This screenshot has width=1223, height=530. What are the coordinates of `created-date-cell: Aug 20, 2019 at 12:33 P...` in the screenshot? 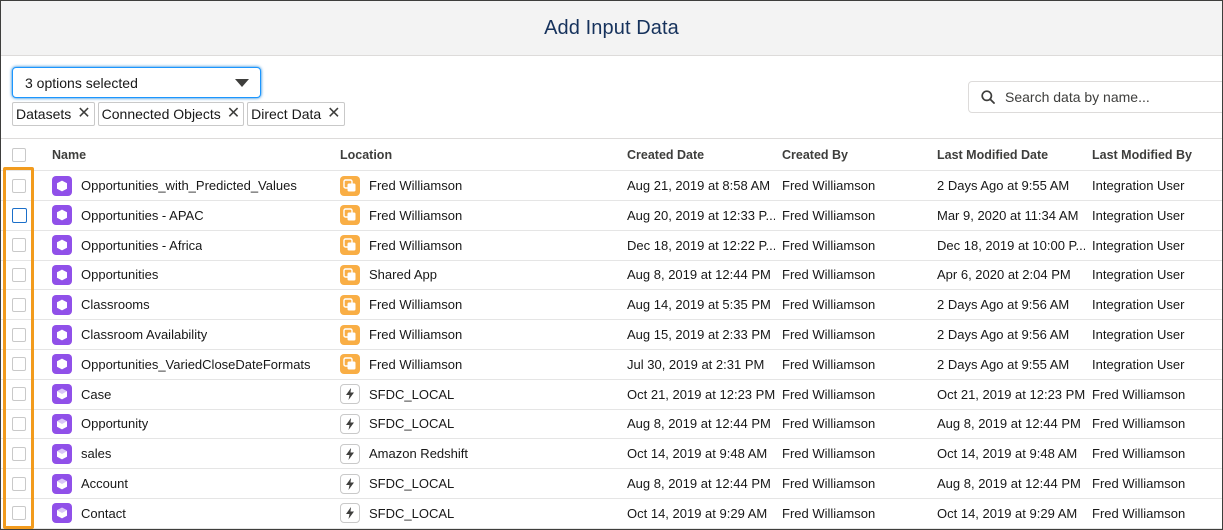 It's located at (701, 215).